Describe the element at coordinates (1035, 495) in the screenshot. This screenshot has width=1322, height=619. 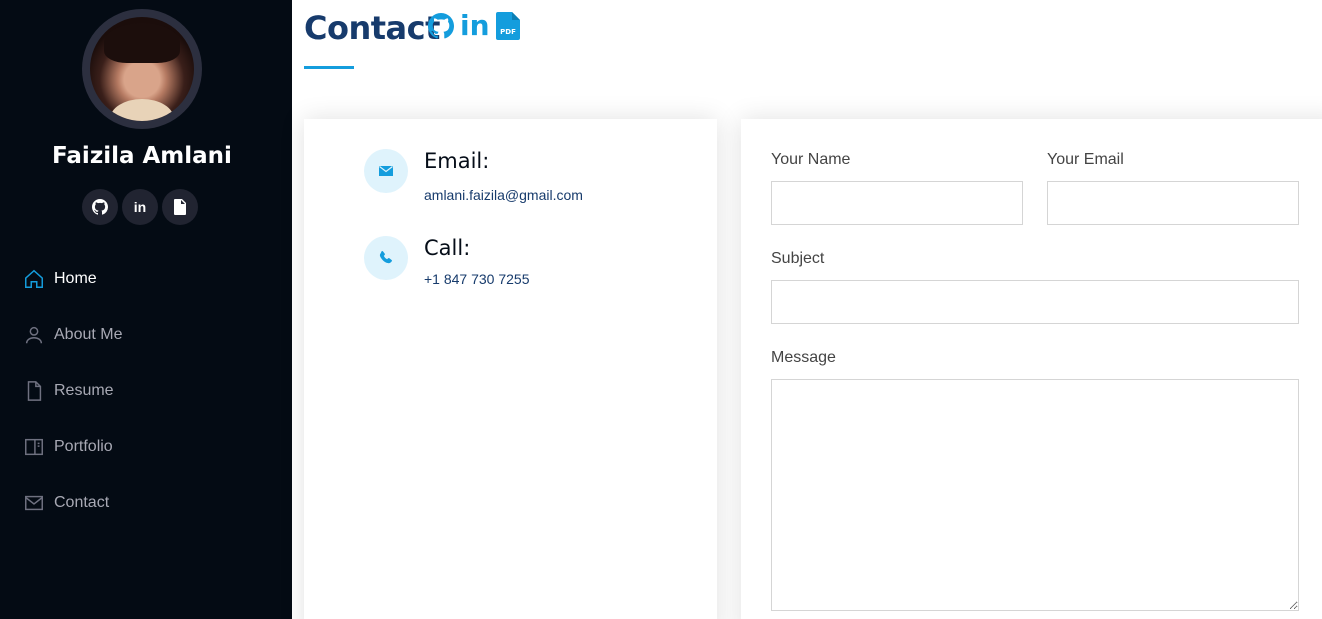
I see `message-textarea` at that location.